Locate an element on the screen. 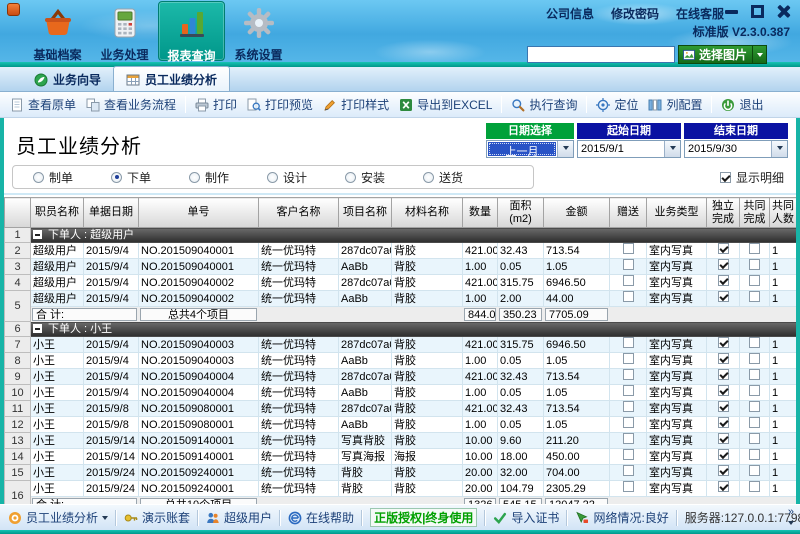  tab-wizard: 业务向导 is located at coordinates (67, 79).